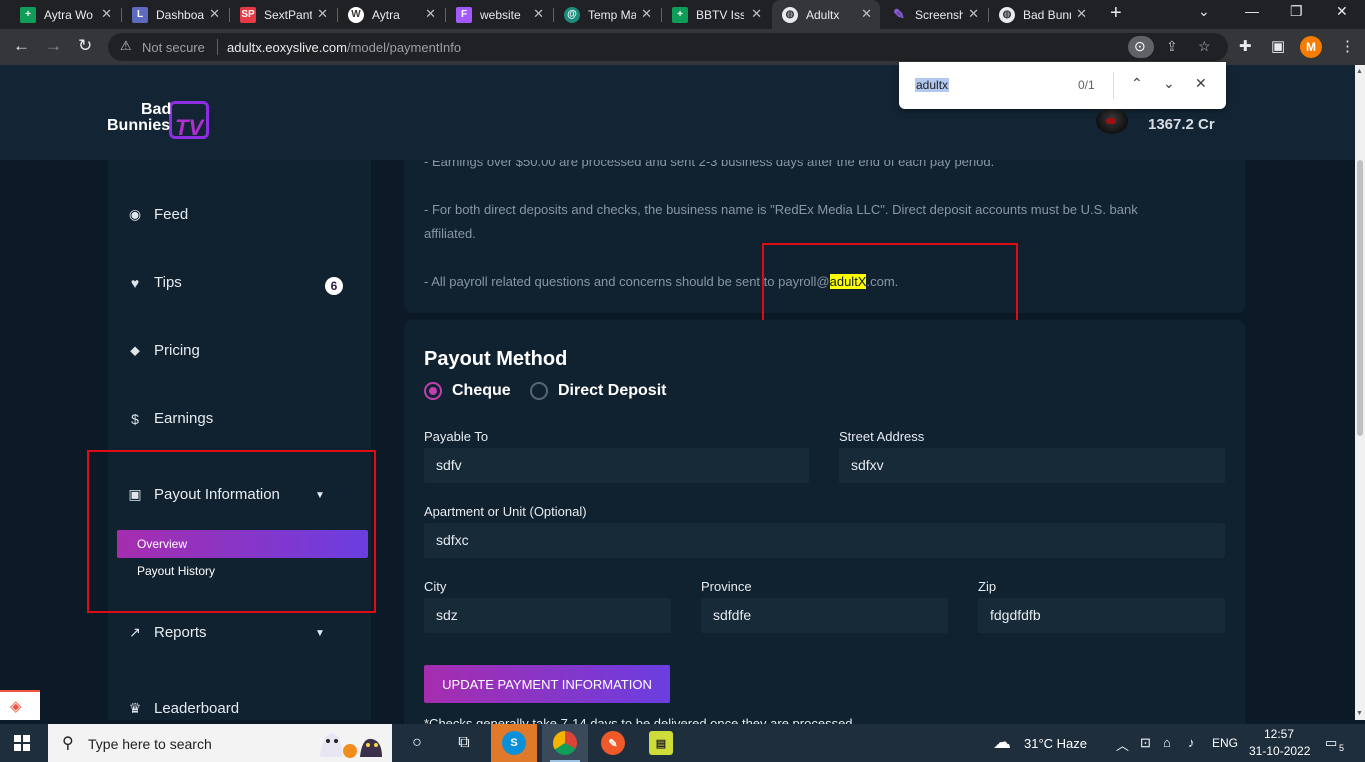 The image size is (1365, 762). I want to click on volume-icon: ♪, so click(1191, 742).